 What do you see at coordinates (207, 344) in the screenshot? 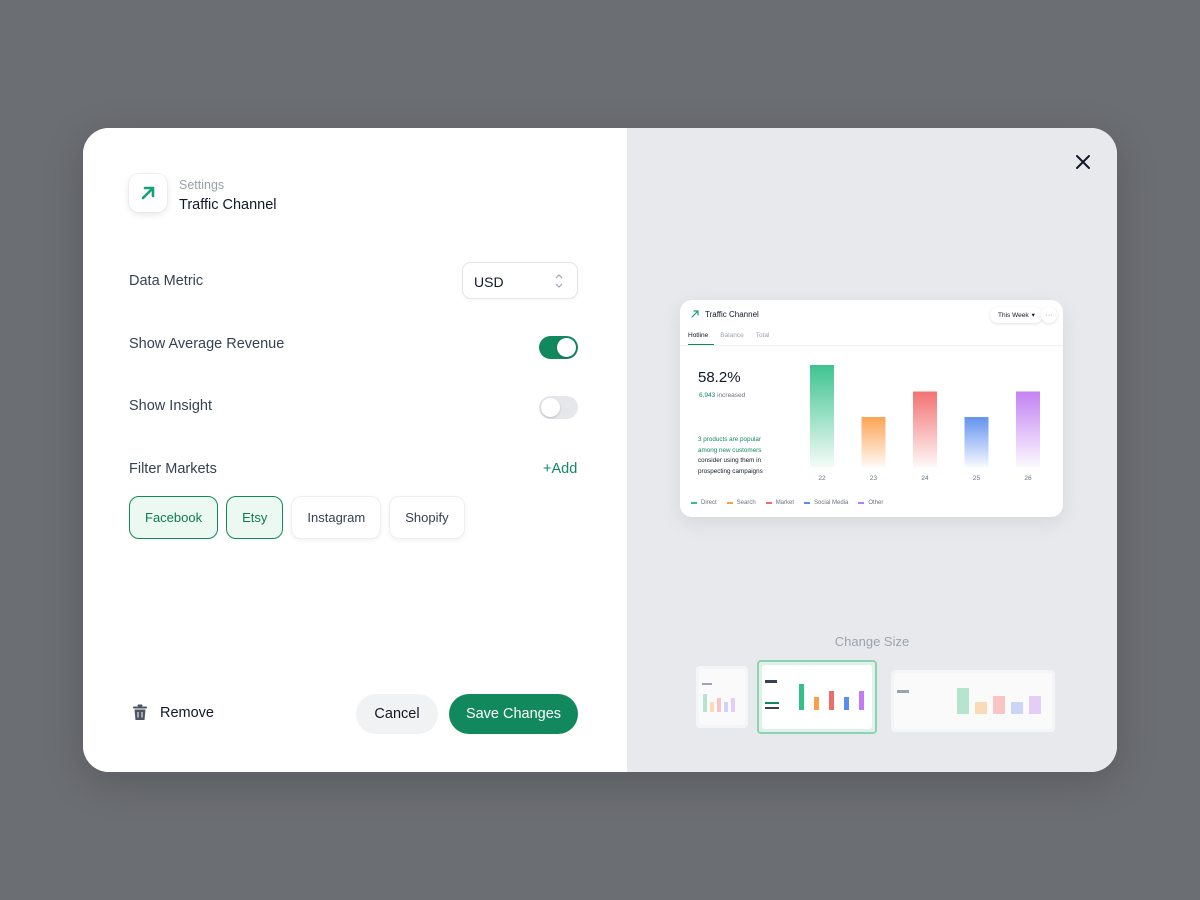
I see `show-average-revenue-label: Show Average Revenue` at bounding box center [207, 344].